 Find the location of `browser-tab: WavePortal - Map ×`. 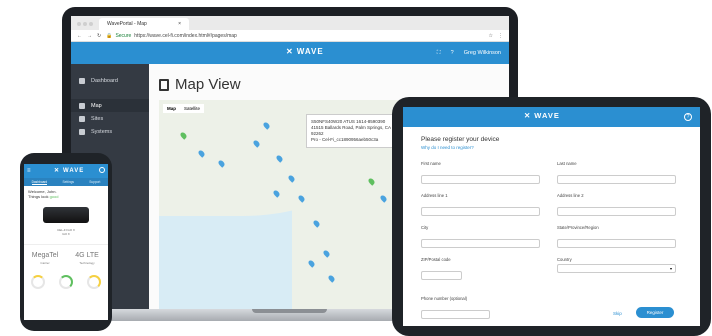

browser-tab: WavePortal - Map × is located at coordinates (144, 24).